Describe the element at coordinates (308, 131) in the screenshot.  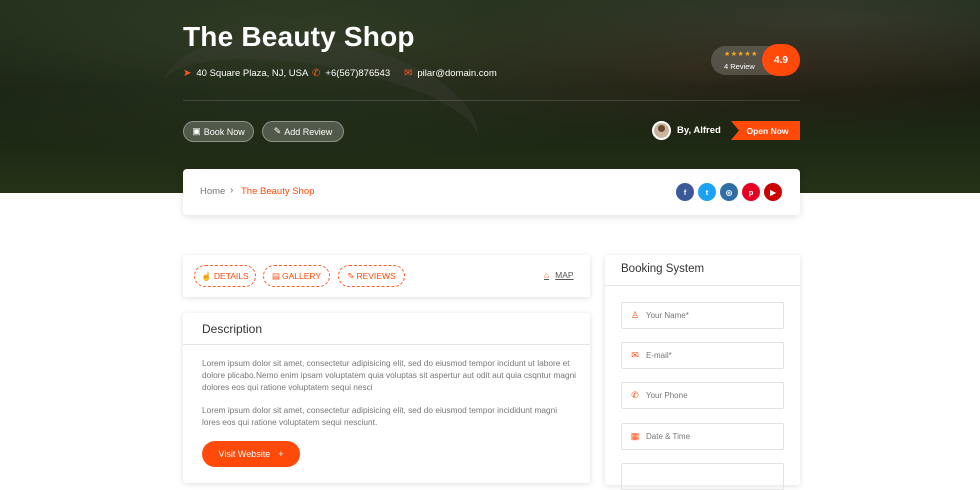
I see `add-review-label: Add Review` at that location.